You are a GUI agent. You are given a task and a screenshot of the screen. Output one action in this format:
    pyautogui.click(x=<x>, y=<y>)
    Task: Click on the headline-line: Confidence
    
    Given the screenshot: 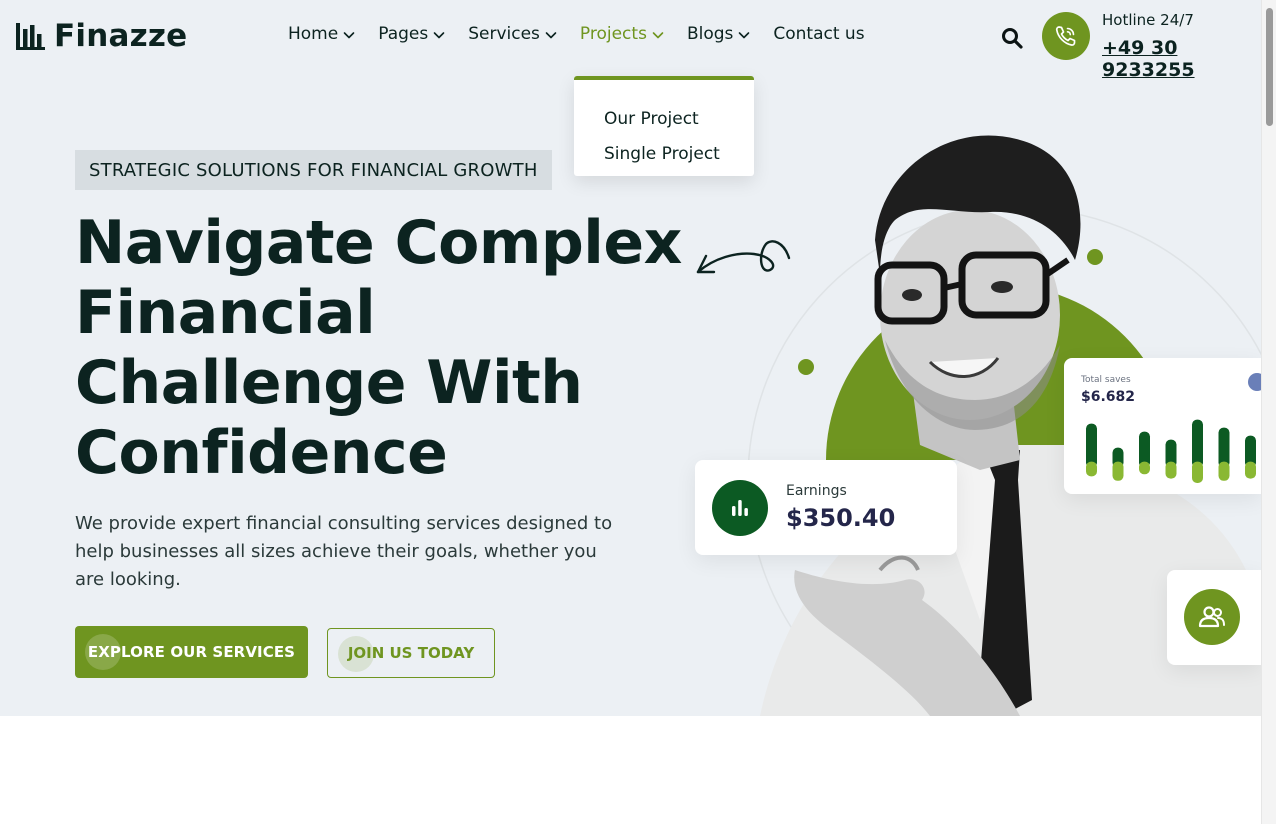 What is the action you would take?
    pyautogui.click(x=261, y=453)
    